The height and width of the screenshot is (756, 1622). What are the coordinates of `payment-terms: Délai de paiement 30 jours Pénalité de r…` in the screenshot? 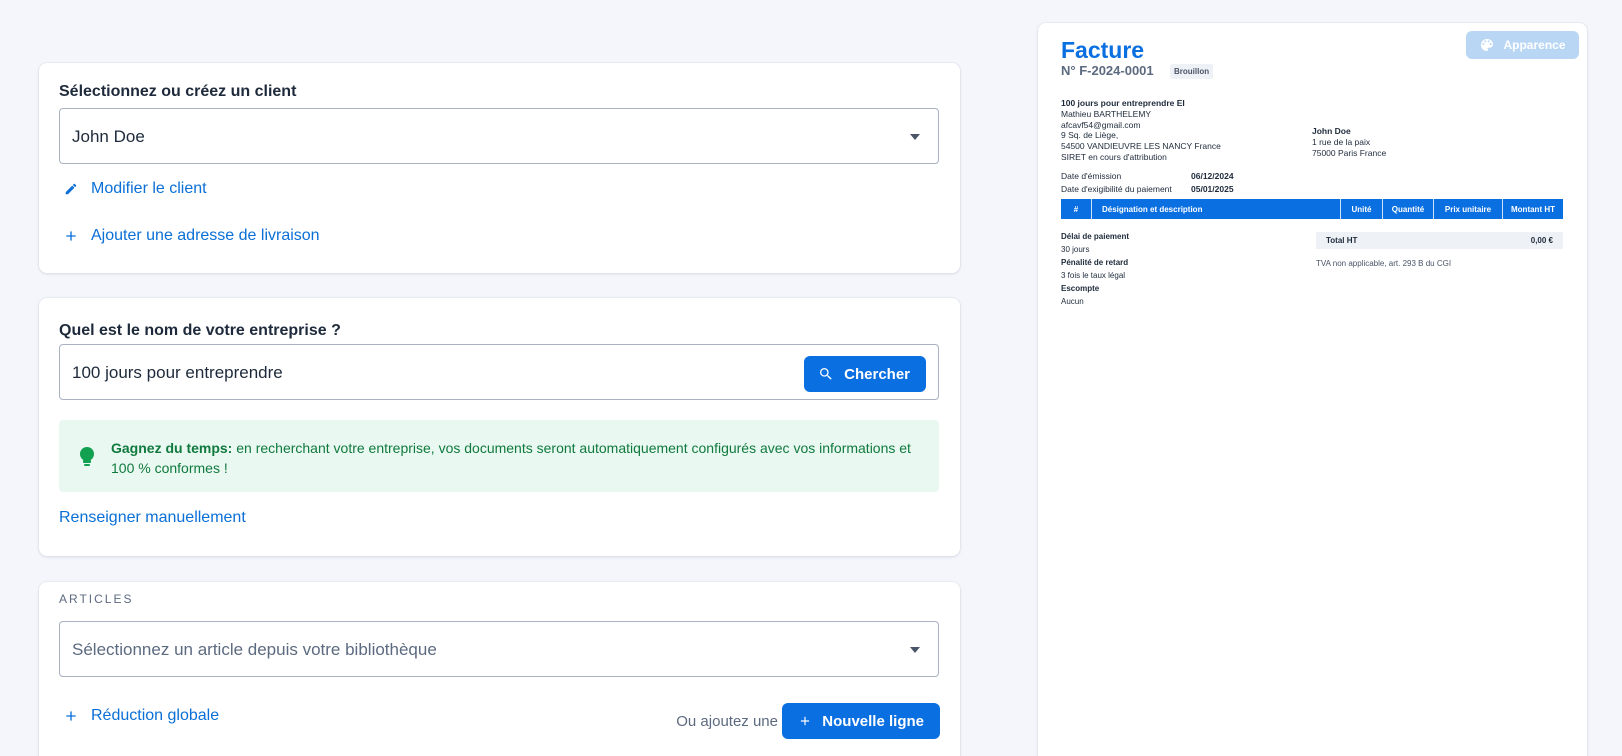 It's located at (1095, 269).